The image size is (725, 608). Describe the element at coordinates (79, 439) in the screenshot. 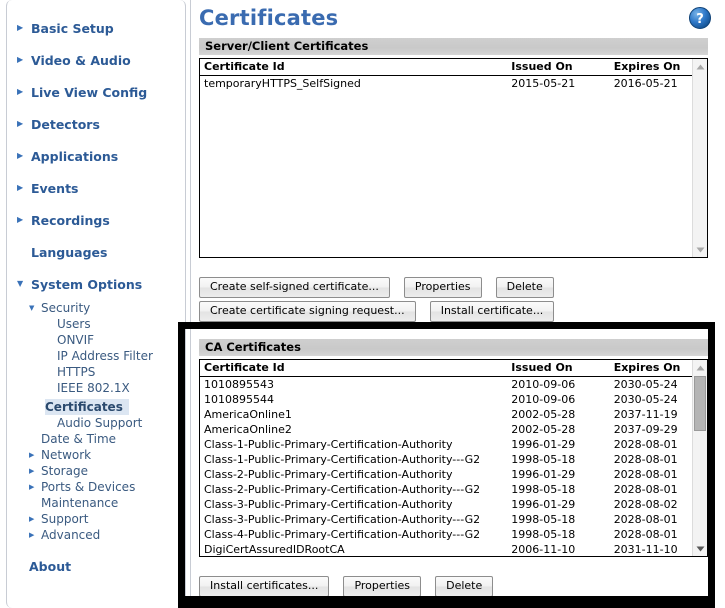

I see `sidebar-item-label: Date & Time` at that location.